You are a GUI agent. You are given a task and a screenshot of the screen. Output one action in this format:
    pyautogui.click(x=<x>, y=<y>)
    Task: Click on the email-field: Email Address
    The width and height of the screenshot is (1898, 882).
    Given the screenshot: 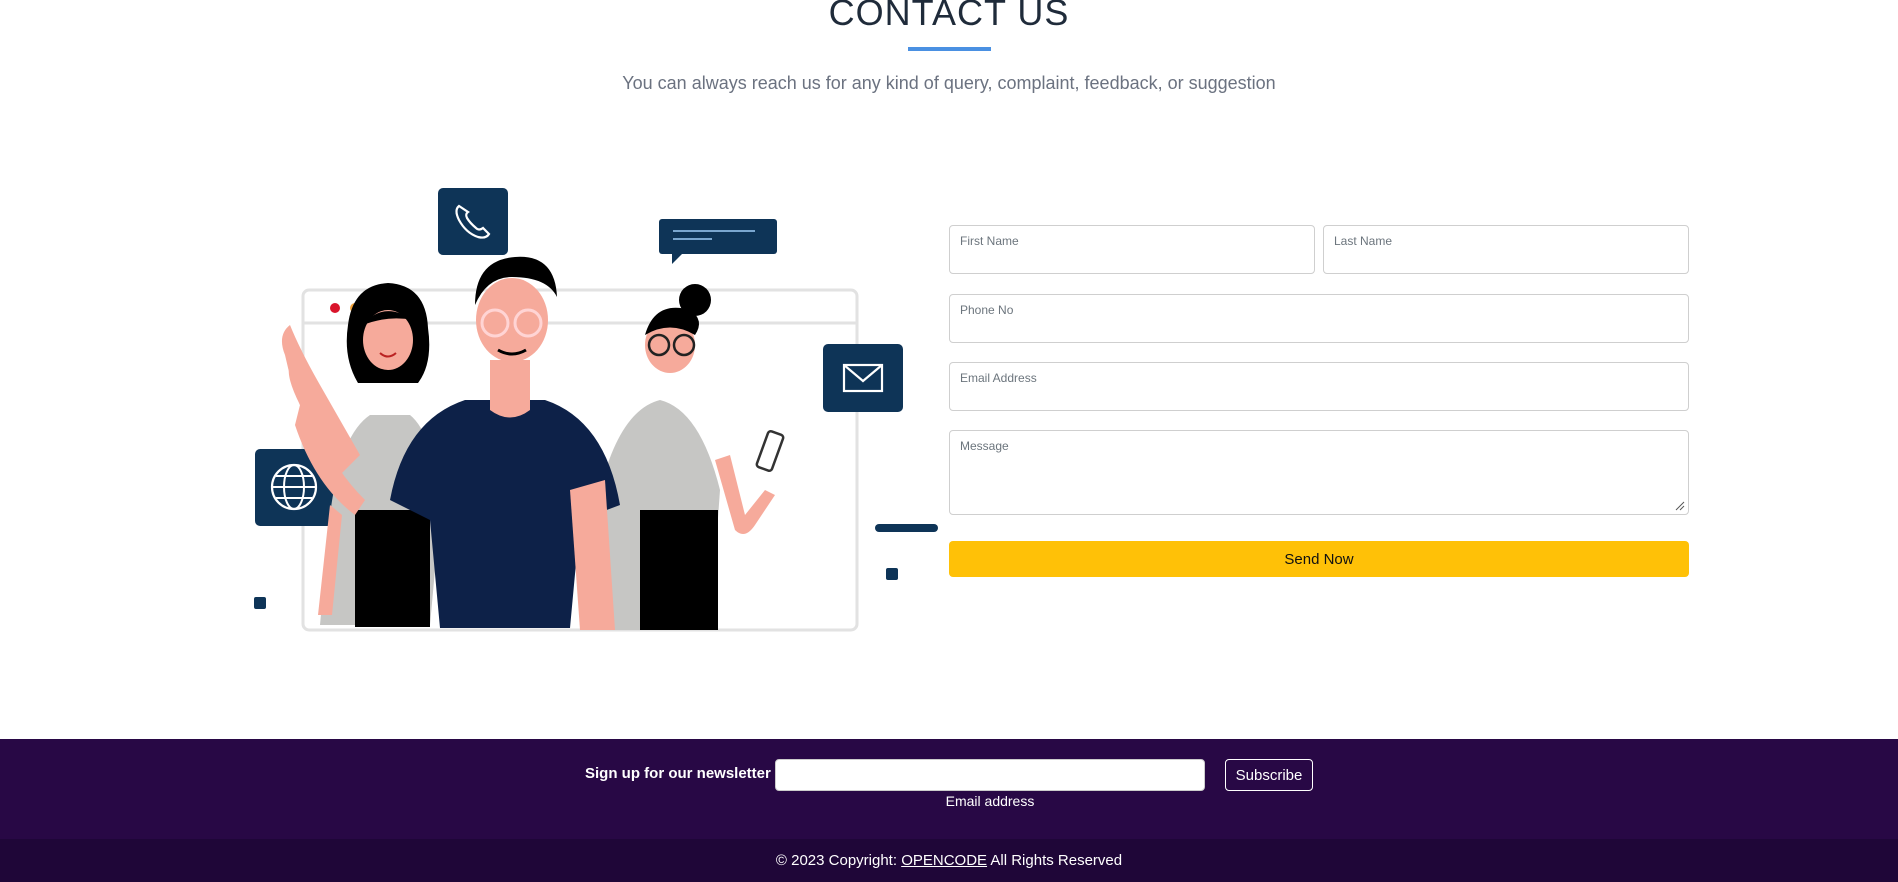 What is the action you would take?
    pyautogui.click(x=1319, y=386)
    